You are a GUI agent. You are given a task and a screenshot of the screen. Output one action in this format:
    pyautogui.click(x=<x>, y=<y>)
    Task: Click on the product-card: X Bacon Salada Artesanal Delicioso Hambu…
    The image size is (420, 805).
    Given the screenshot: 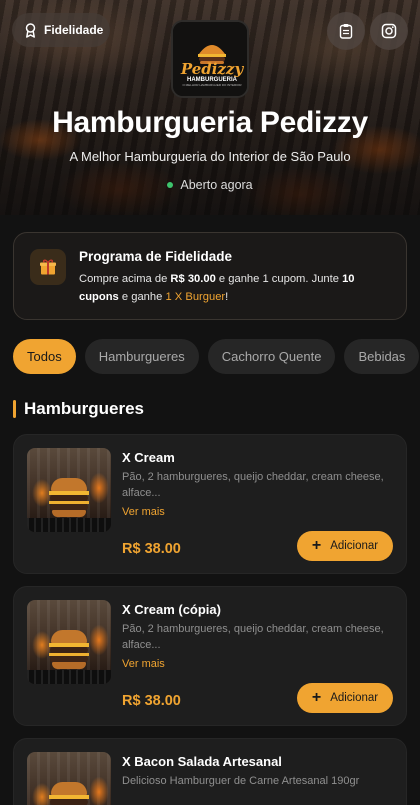 What is the action you would take?
    pyautogui.click(x=210, y=771)
    